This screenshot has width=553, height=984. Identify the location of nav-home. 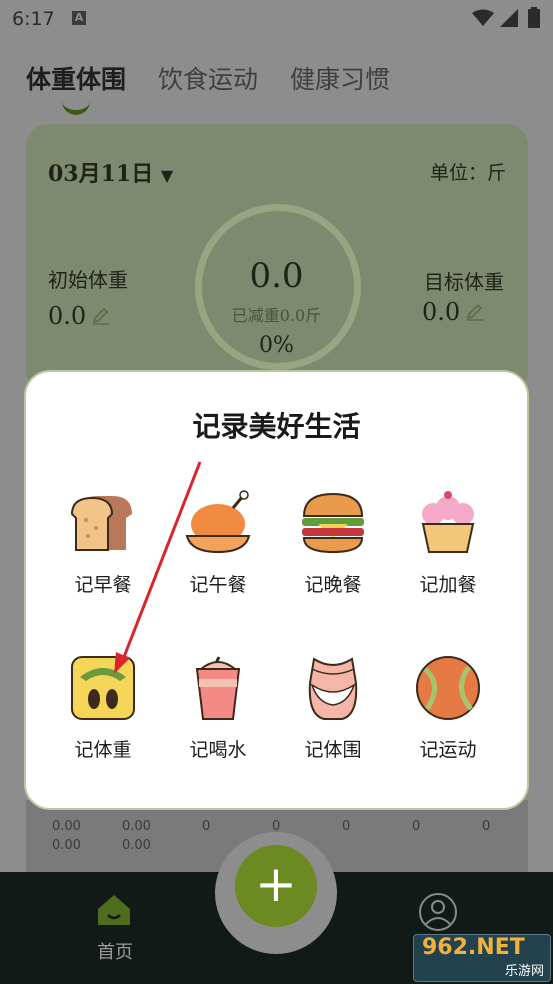
(114, 912).